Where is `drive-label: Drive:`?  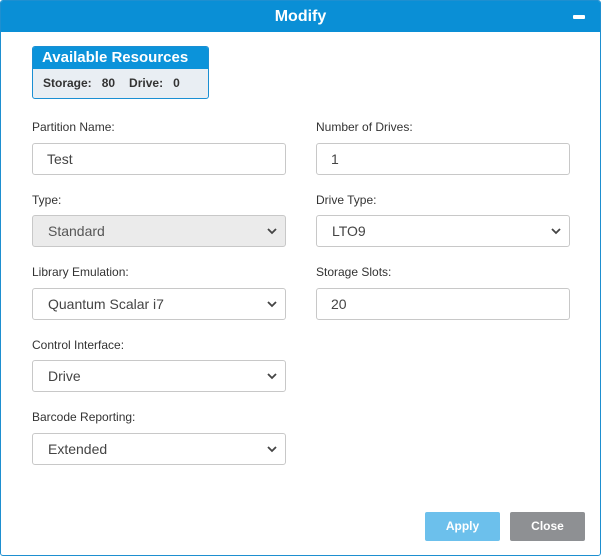
drive-label: Drive: is located at coordinates (146, 83).